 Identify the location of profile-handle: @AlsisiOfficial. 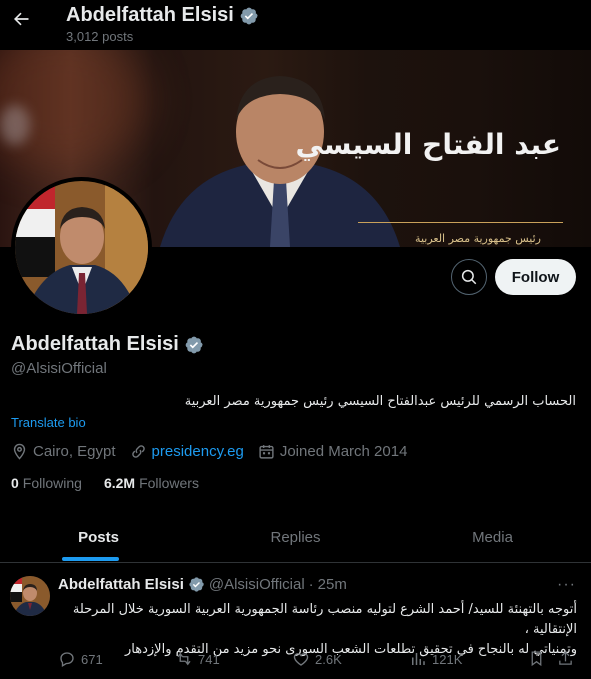
(59, 368).